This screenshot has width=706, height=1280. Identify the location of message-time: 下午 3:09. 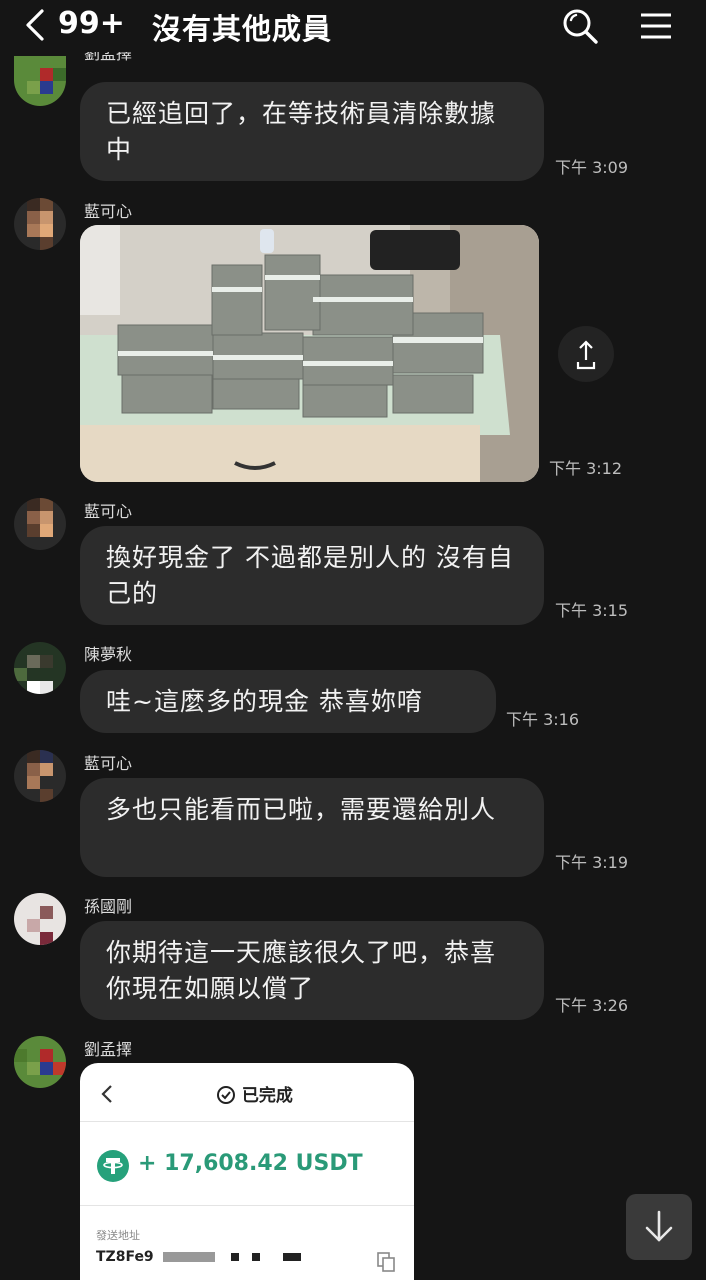
(592, 167).